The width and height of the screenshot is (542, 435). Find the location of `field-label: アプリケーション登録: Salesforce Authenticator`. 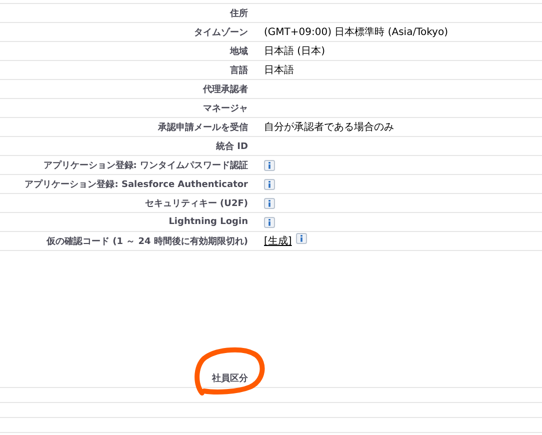

field-label: アプリケーション登録: Salesforce Authenticator is located at coordinates (136, 185).